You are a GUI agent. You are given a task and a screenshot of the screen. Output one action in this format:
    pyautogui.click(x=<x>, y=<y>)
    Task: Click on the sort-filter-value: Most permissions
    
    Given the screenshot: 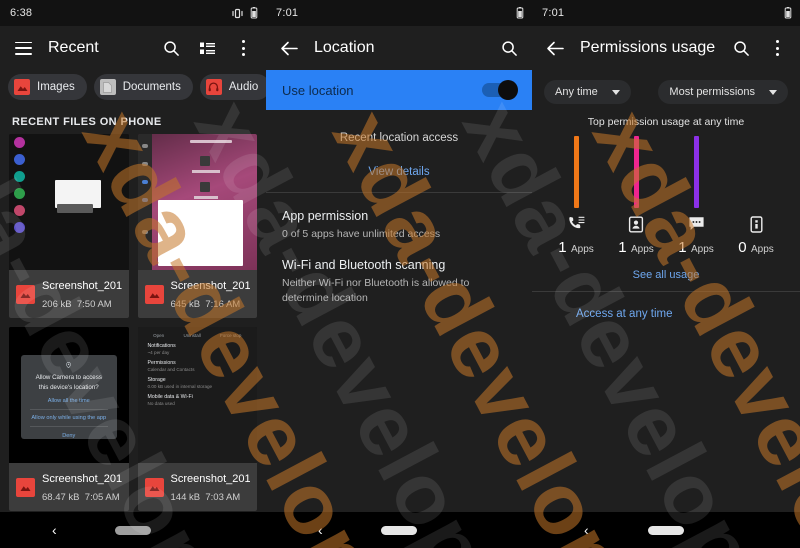 What is the action you would take?
    pyautogui.click(x=712, y=92)
    